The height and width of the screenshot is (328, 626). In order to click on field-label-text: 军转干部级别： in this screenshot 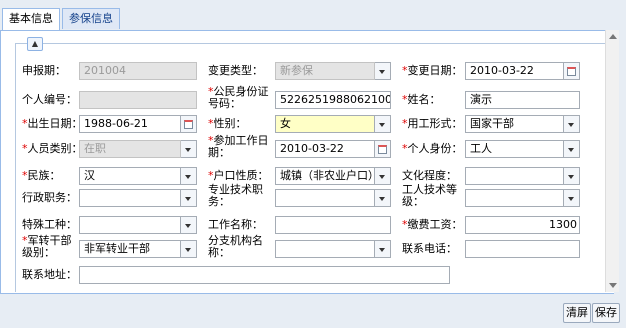, I will do `click(47, 246)`.